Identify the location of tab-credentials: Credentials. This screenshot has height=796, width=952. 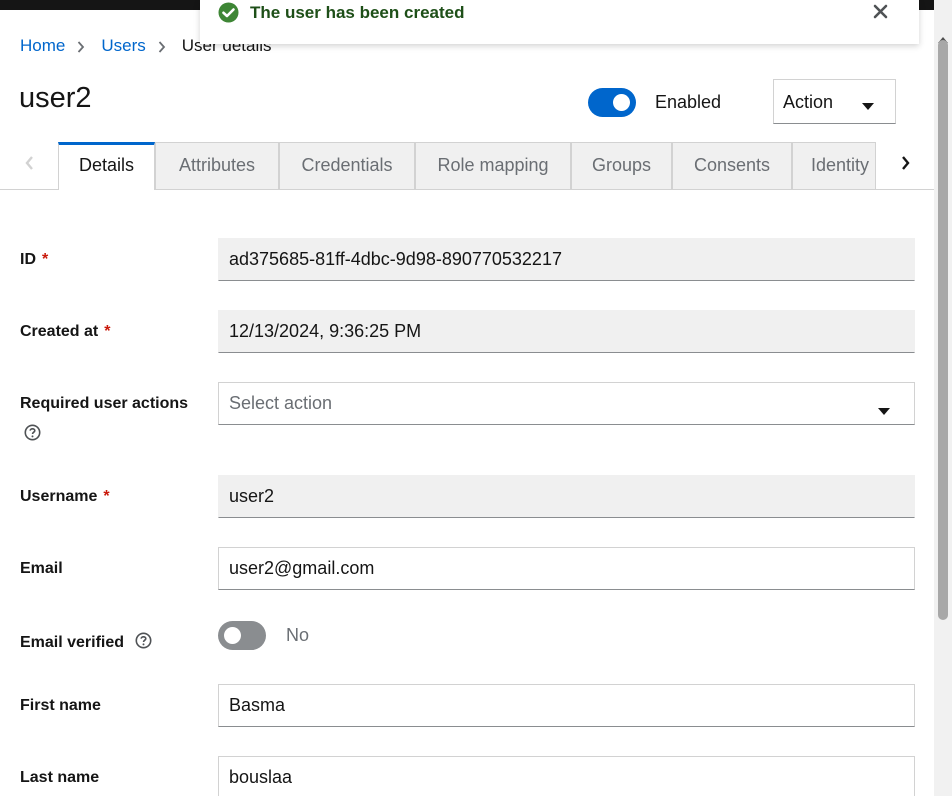
(347, 165).